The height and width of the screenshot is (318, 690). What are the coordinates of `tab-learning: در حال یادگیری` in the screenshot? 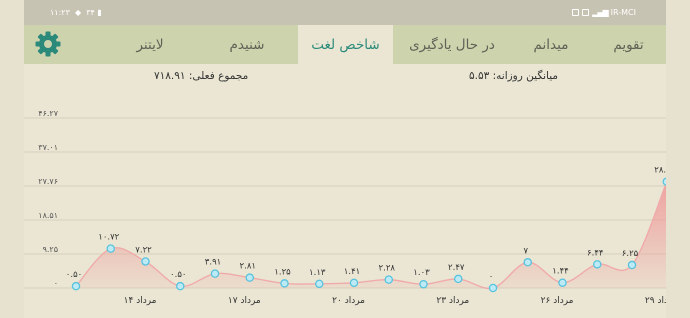 It's located at (452, 44).